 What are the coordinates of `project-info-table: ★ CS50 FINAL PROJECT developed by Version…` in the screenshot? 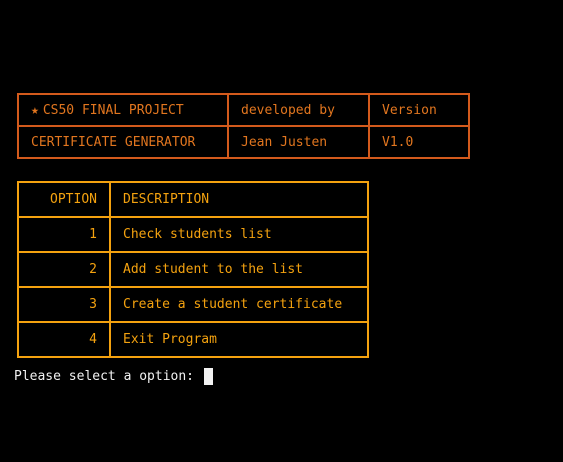 It's located at (243, 126).